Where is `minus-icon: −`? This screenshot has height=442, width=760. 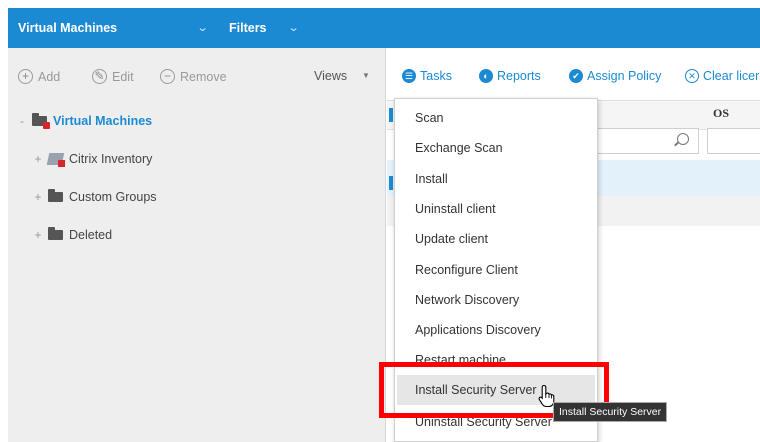 minus-icon: − is located at coordinates (167, 76).